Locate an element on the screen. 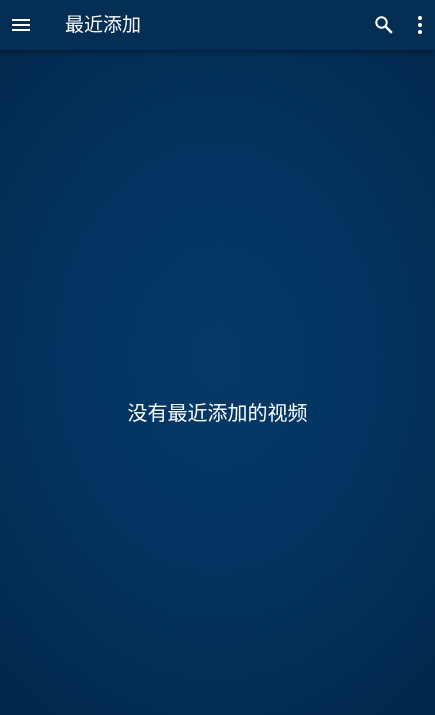 This screenshot has height=715, width=435. top-app-bar: 最近添加 is located at coordinates (217, 25).